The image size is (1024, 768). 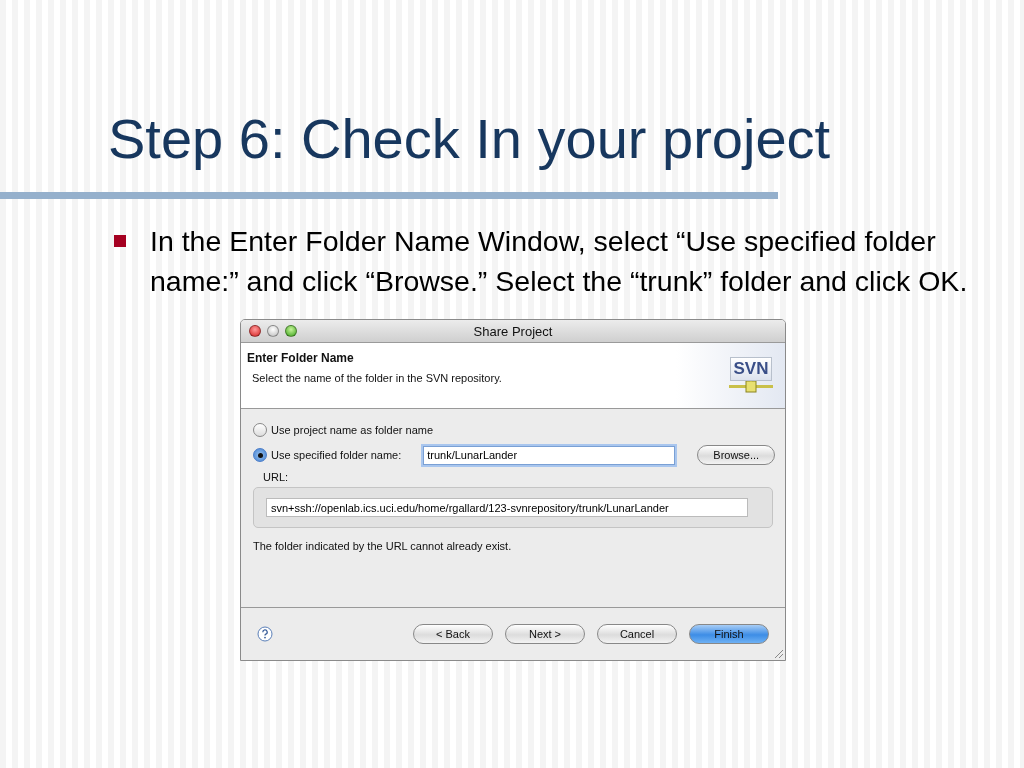 I want to click on radio-option: Use specified folder name:, so click(x=327, y=455).